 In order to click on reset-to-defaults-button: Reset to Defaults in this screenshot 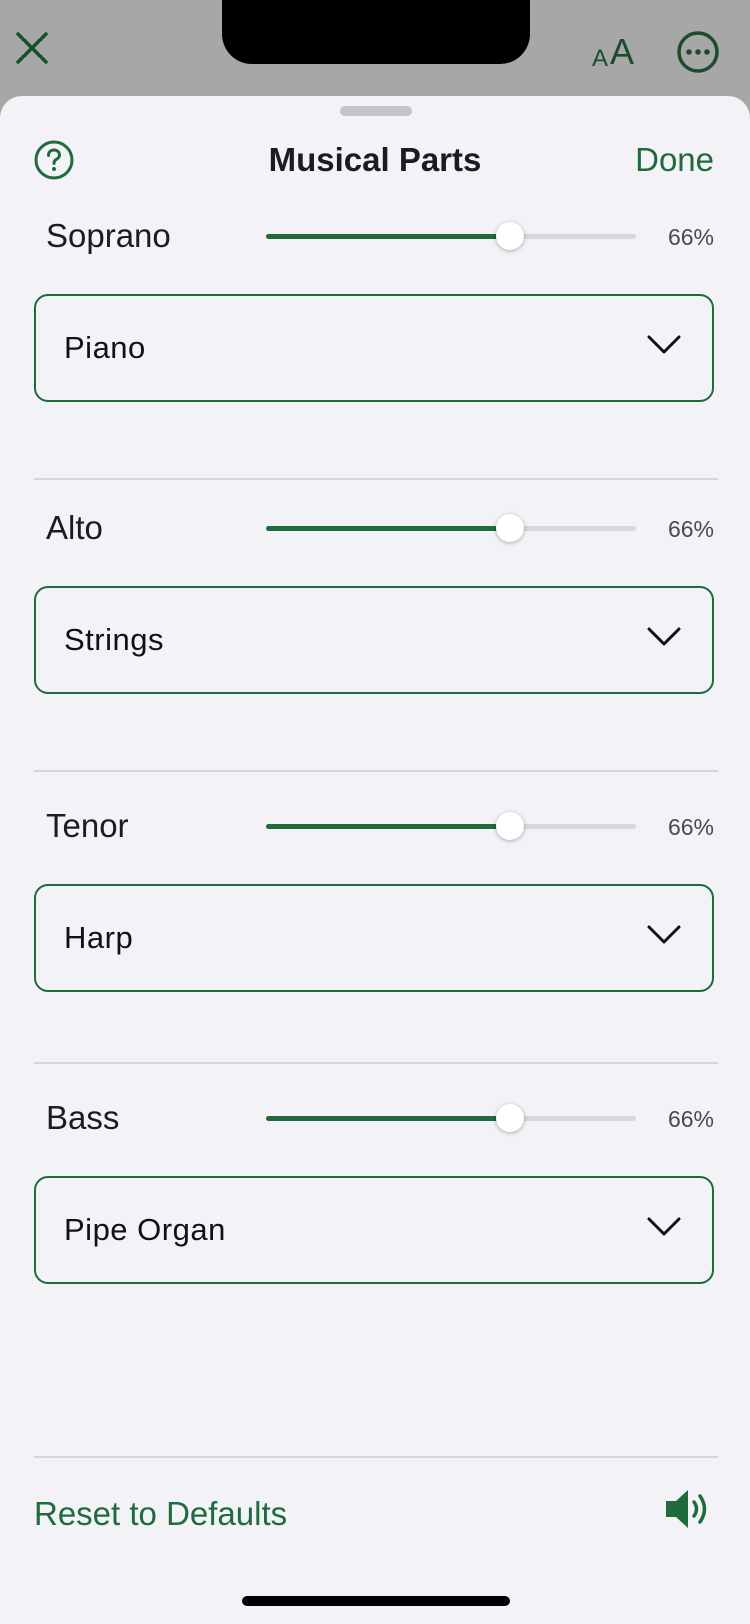, I will do `click(160, 1514)`.